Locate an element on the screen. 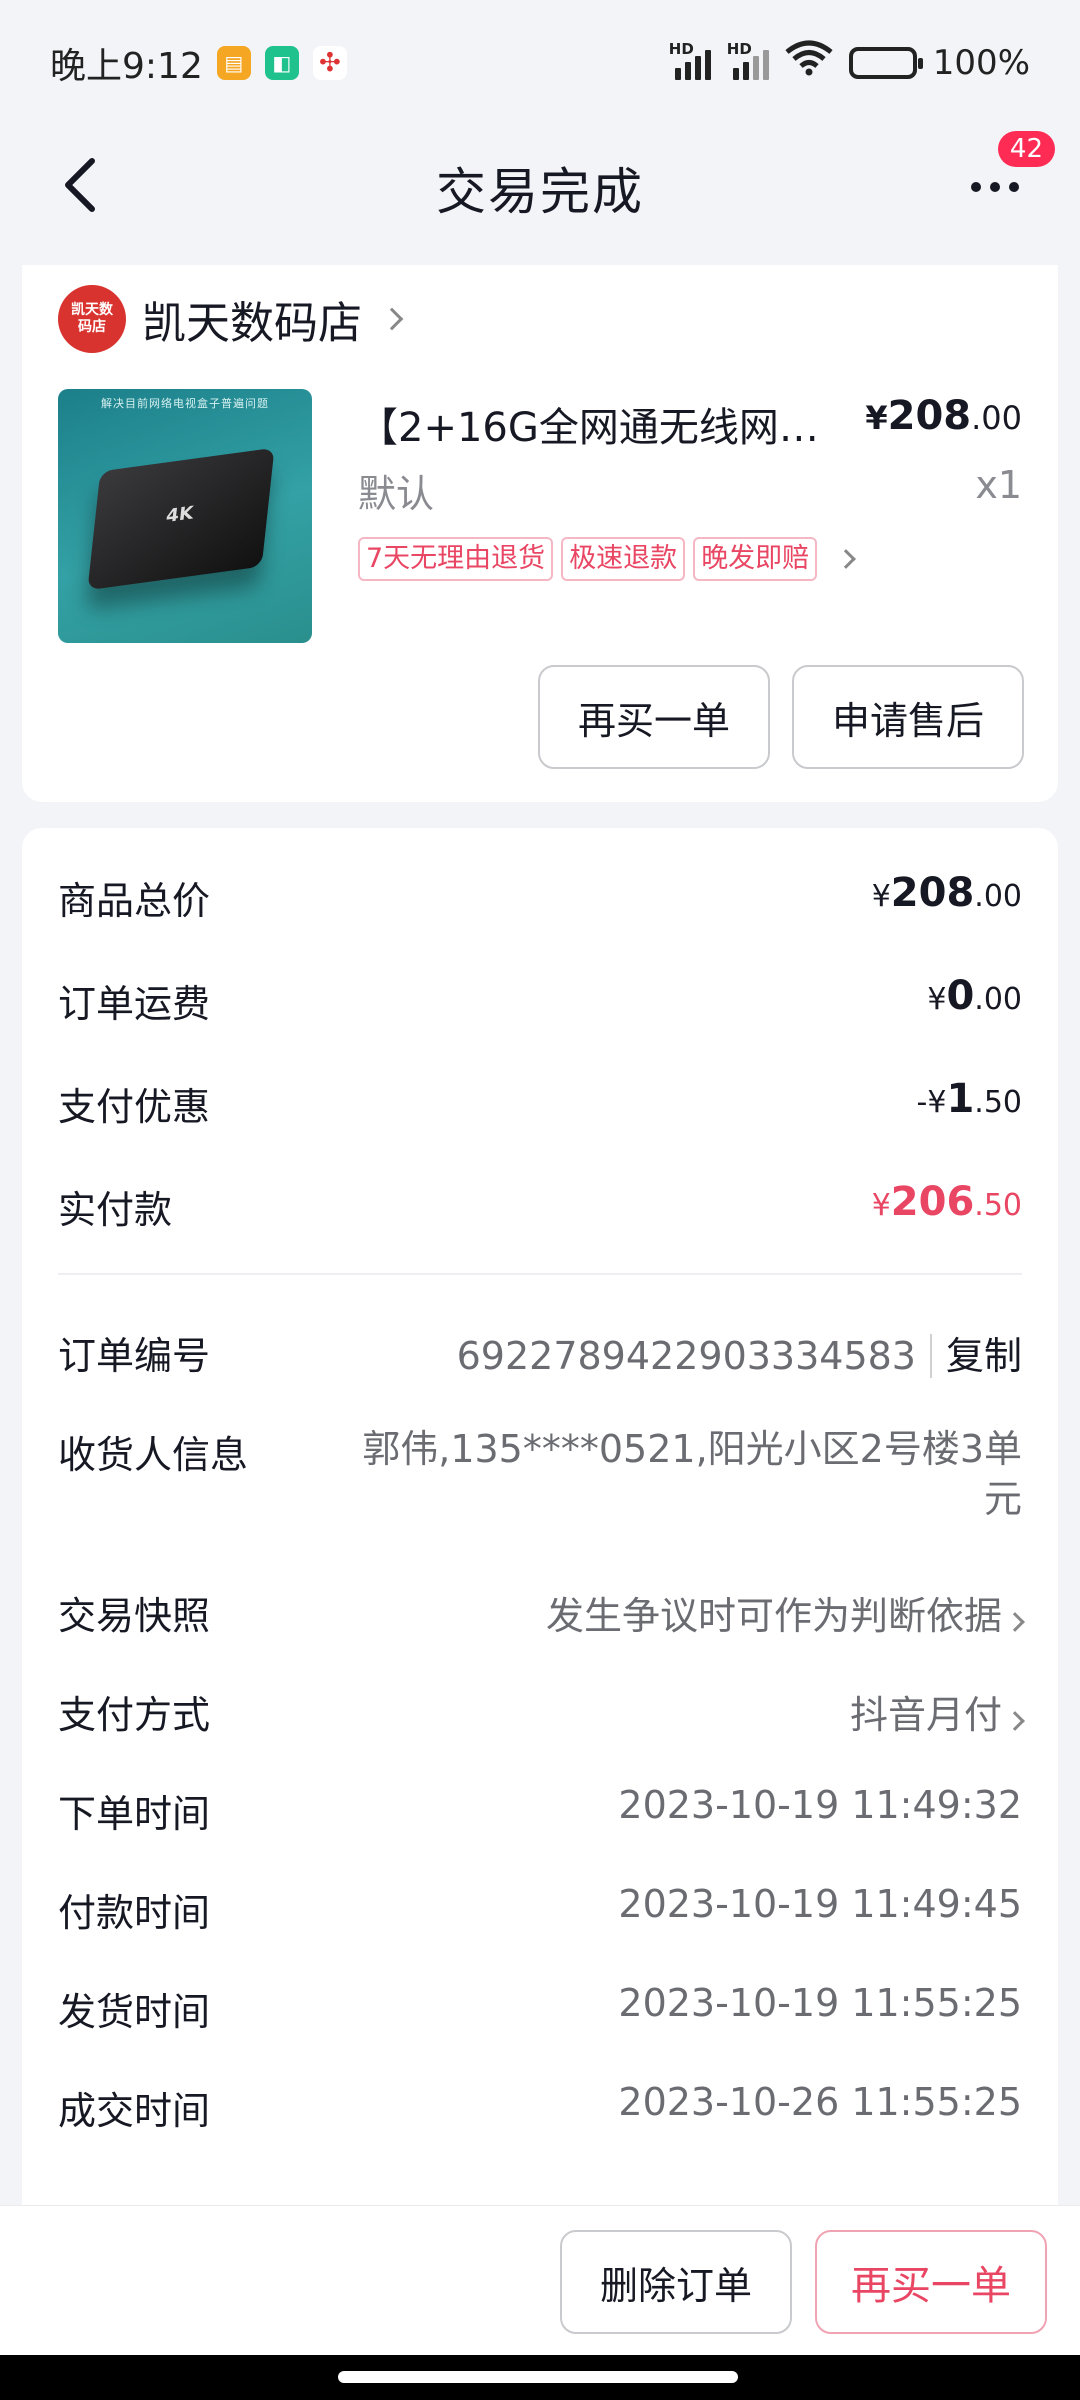 This screenshot has height=2400, width=1080. shop-logo: 凯天数码店 is located at coordinates (92, 319).